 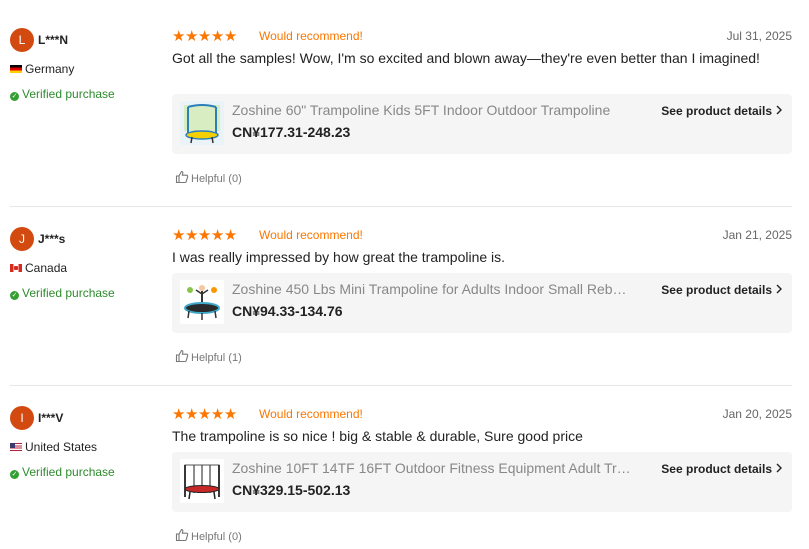 I want to click on review-date: Jul 31, 2025, so click(x=759, y=36).